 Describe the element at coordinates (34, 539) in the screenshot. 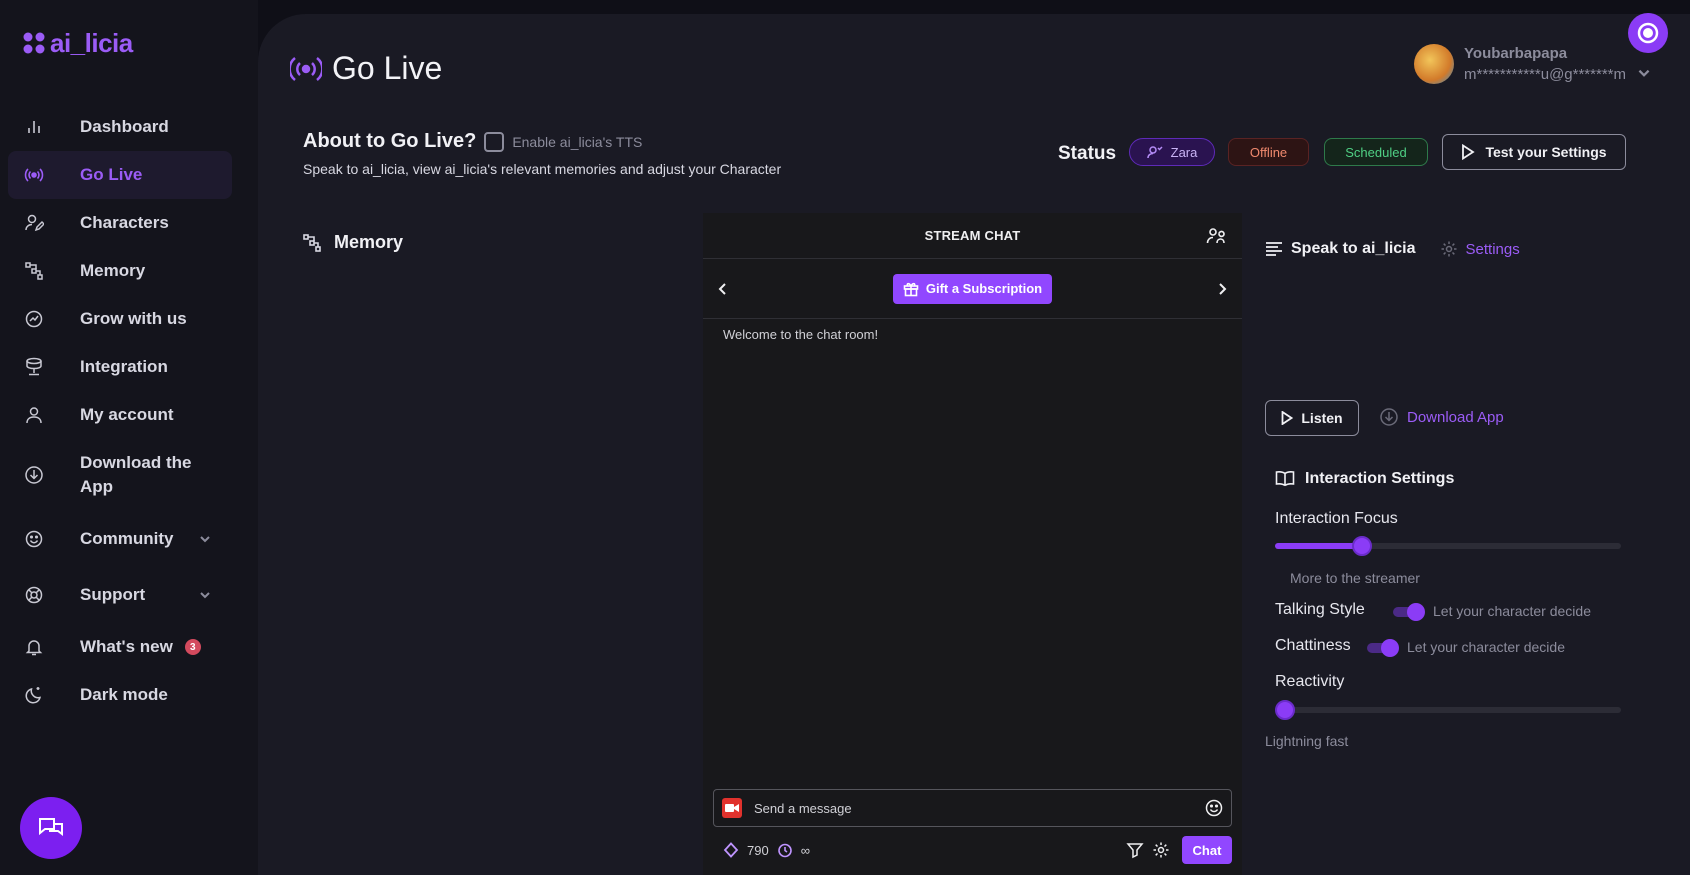

I see `smile-icon` at that location.